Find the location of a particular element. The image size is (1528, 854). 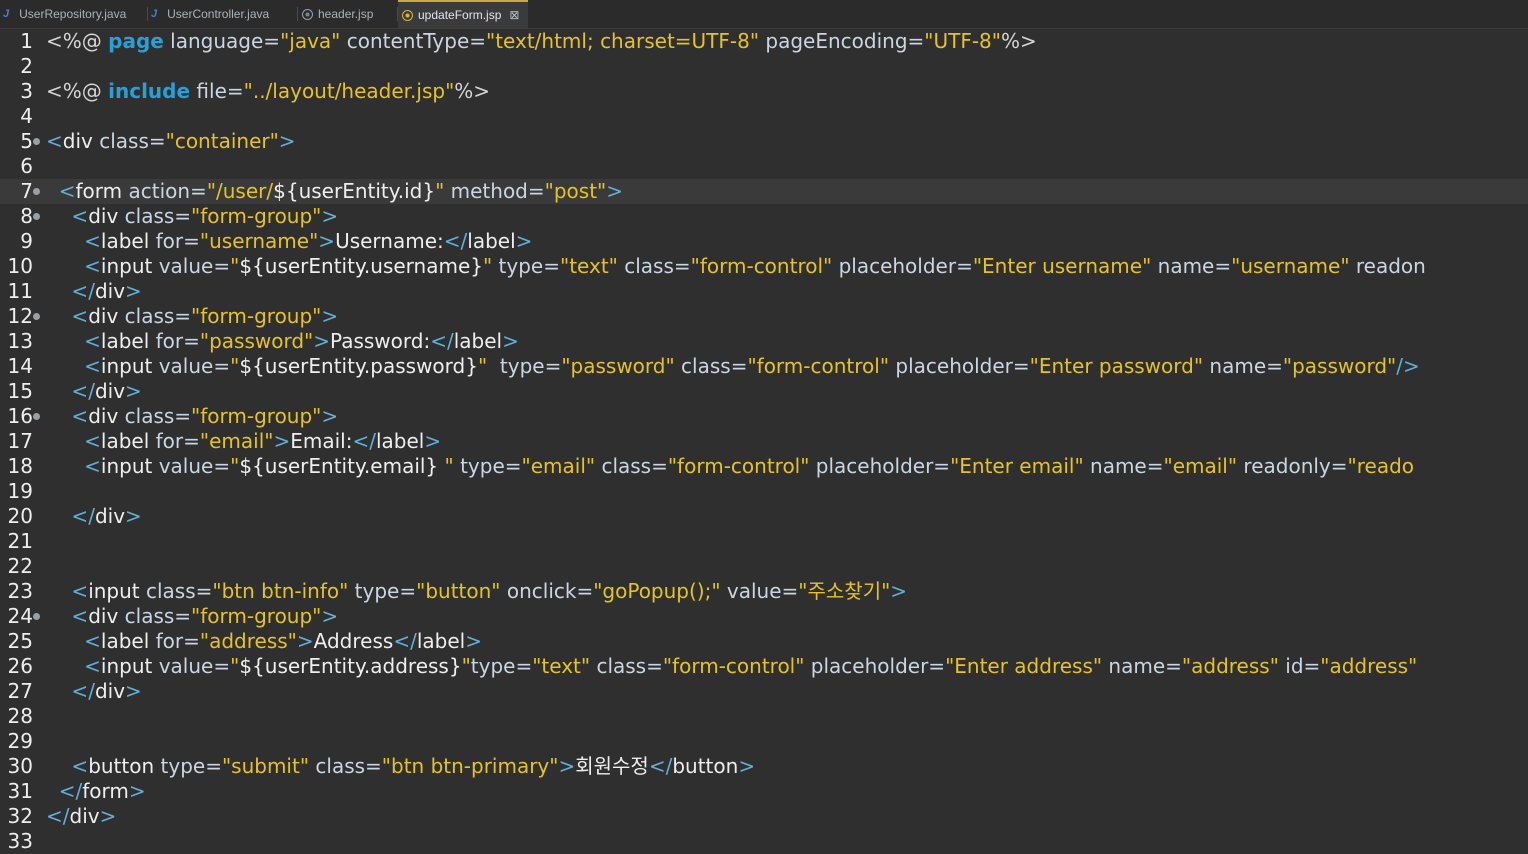

close-tab-icon: ⊠ is located at coordinates (514, 15).